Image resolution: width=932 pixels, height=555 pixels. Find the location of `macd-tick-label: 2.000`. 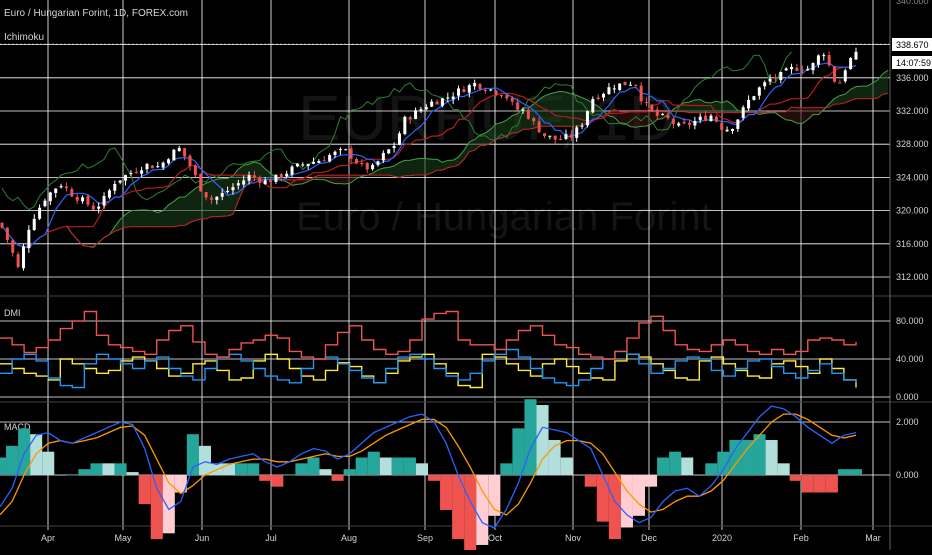

macd-tick-label: 2.000 is located at coordinates (907, 422).